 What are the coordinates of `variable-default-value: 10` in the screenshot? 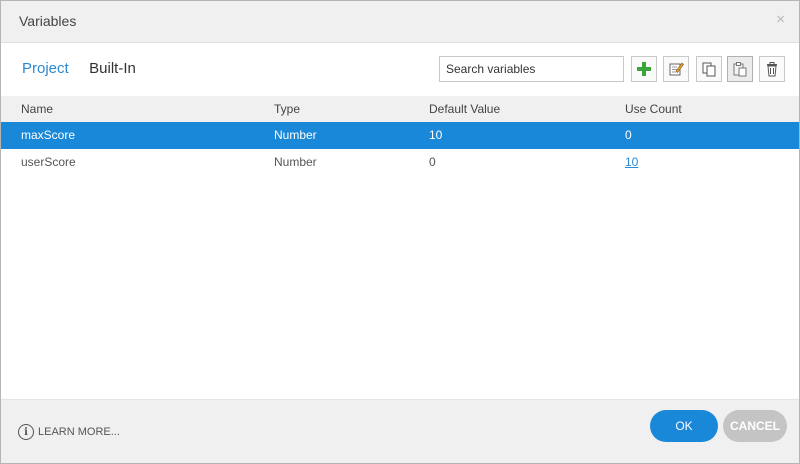 It's located at (436, 135).